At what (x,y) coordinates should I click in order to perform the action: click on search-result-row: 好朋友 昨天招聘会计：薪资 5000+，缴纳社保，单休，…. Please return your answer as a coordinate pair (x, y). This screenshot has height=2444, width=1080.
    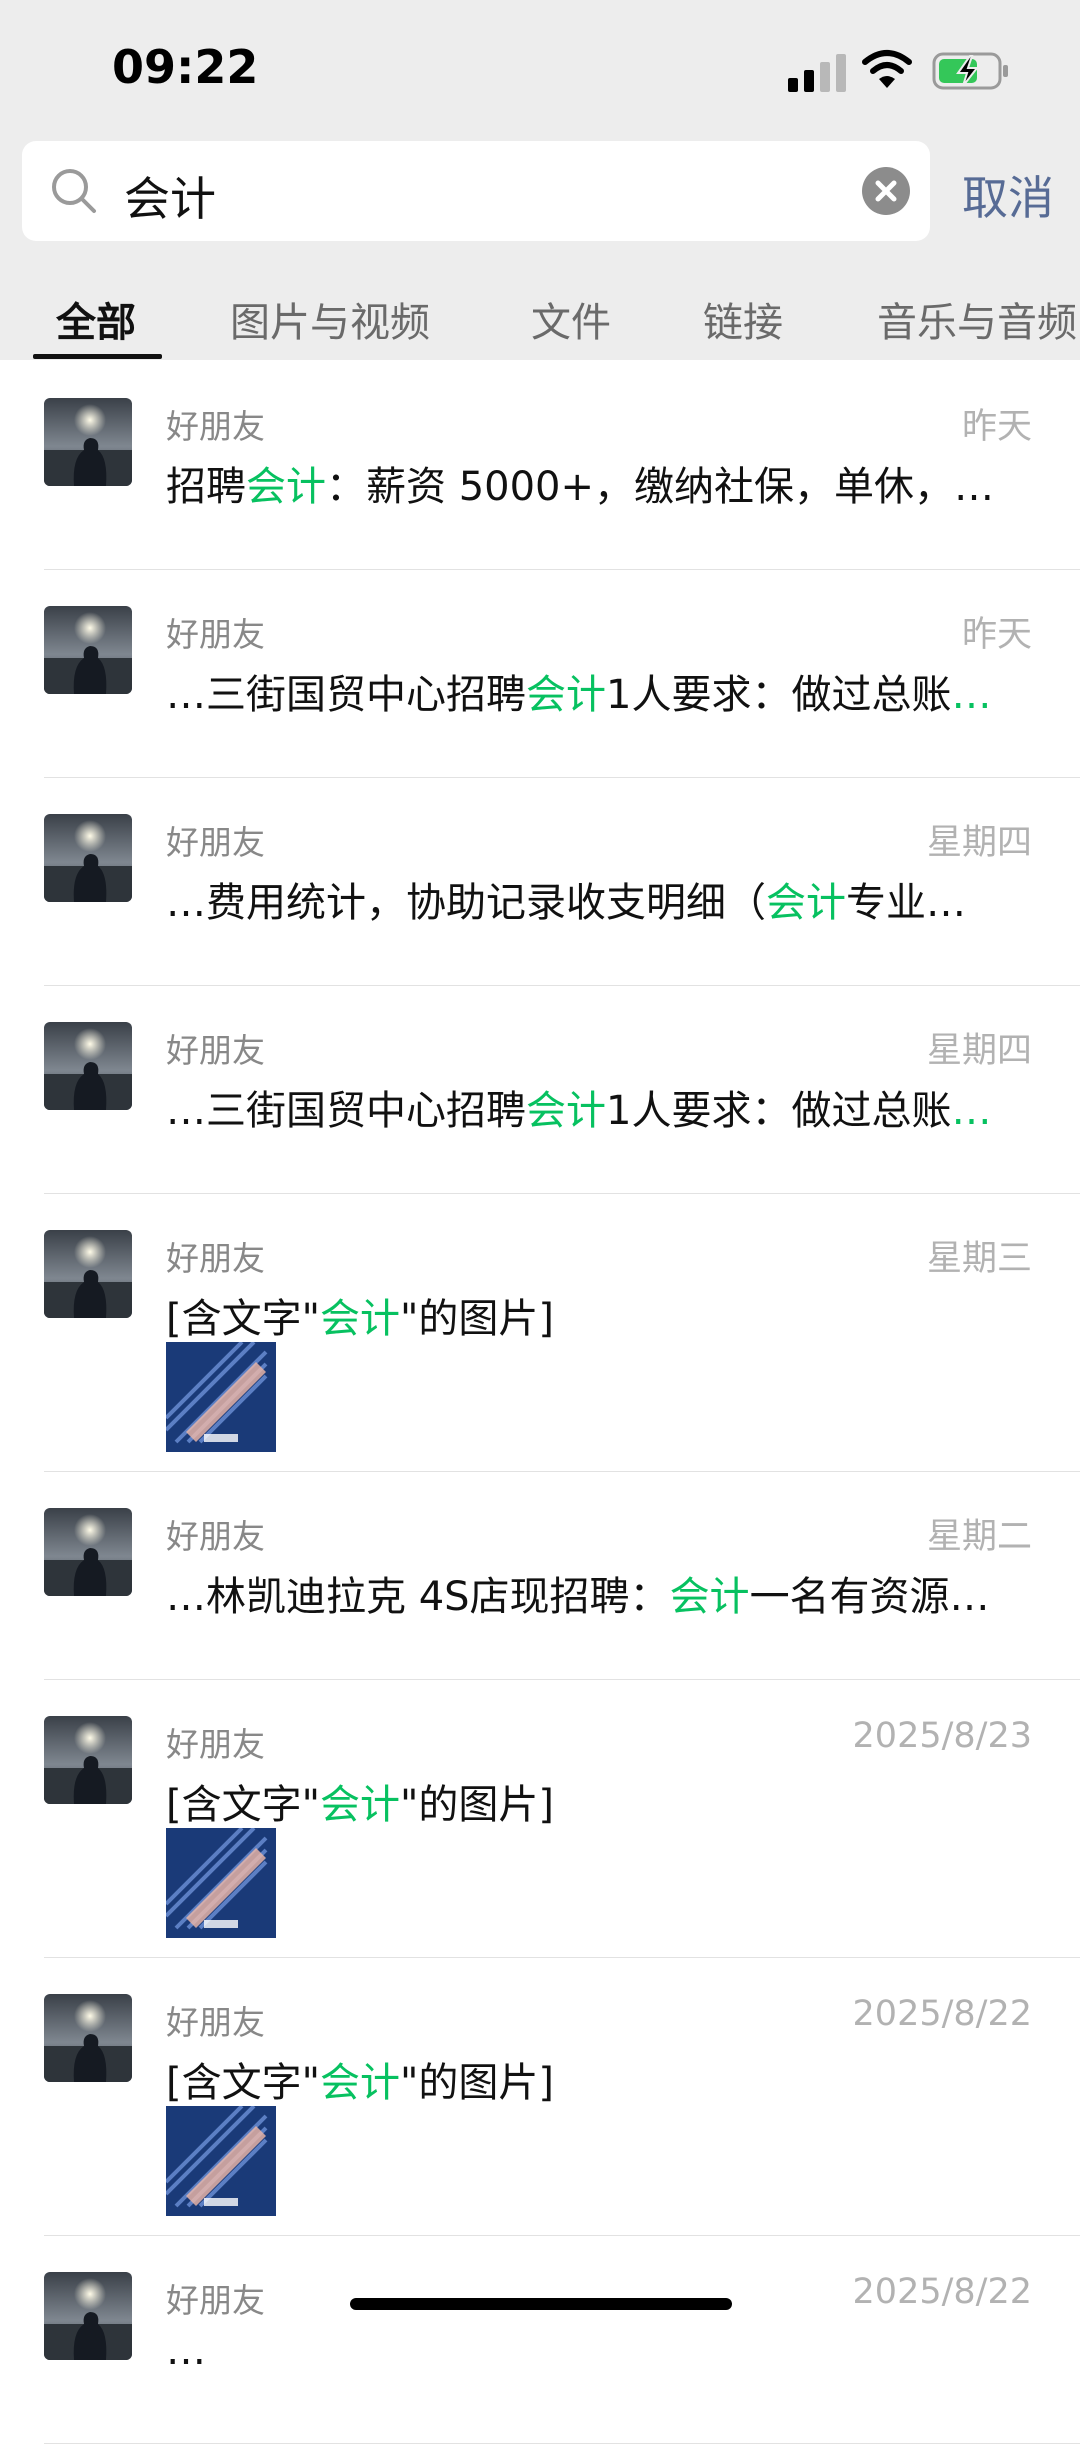
    Looking at the image, I should click on (540, 466).